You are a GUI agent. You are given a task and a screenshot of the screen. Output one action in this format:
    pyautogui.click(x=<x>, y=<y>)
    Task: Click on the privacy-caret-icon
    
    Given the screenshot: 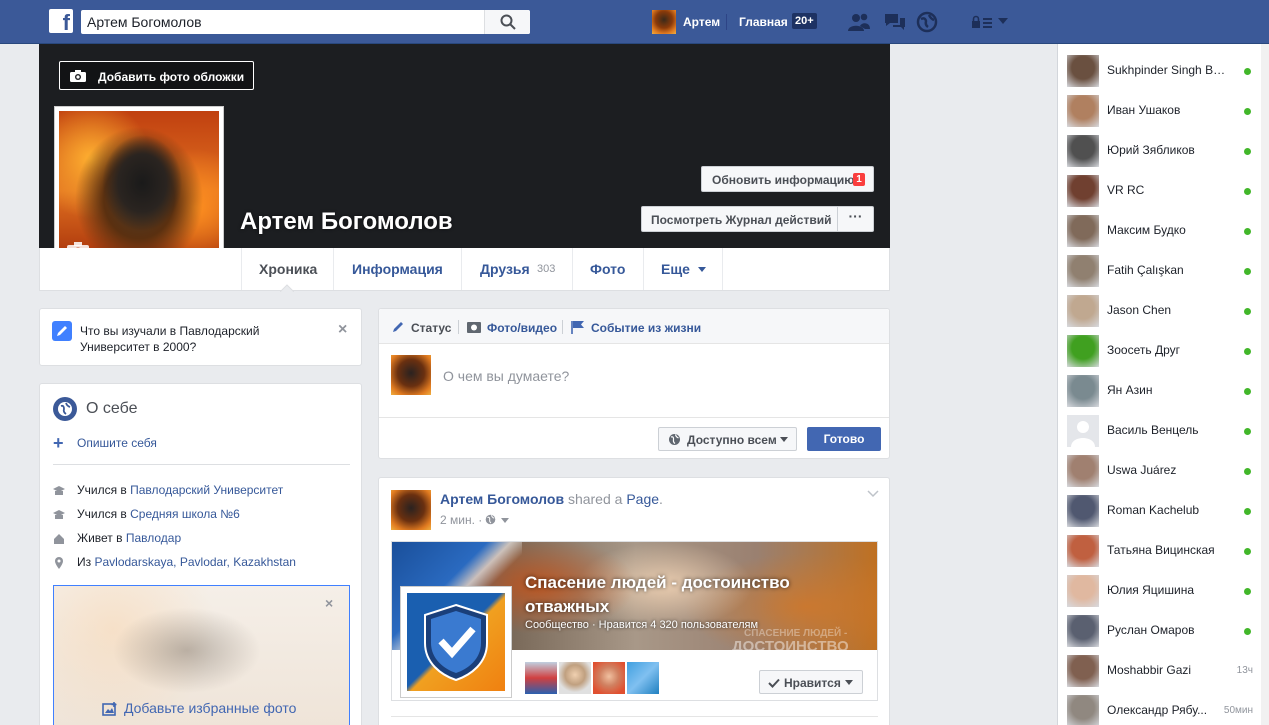 What is the action you would take?
    pyautogui.click(x=505, y=520)
    